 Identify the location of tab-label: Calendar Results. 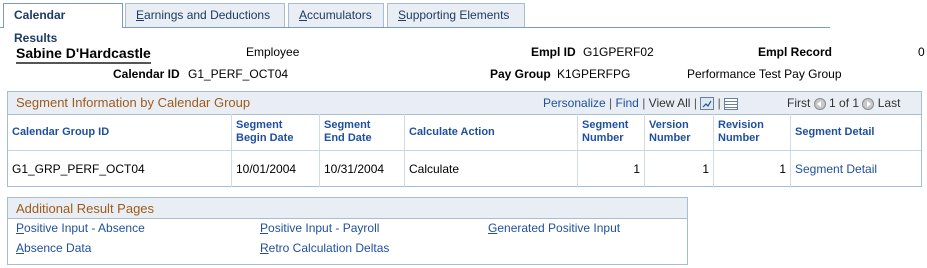
(40, 26).